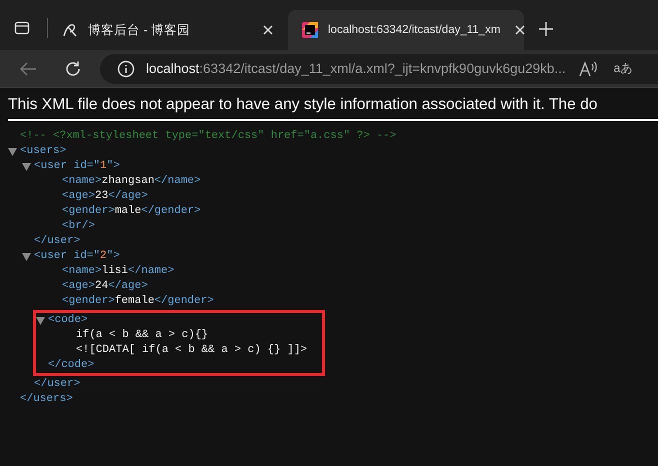 This screenshot has height=466, width=658. Describe the element at coordinates (128, 211) in the screenshot. I see `xml-text: male` at that location.